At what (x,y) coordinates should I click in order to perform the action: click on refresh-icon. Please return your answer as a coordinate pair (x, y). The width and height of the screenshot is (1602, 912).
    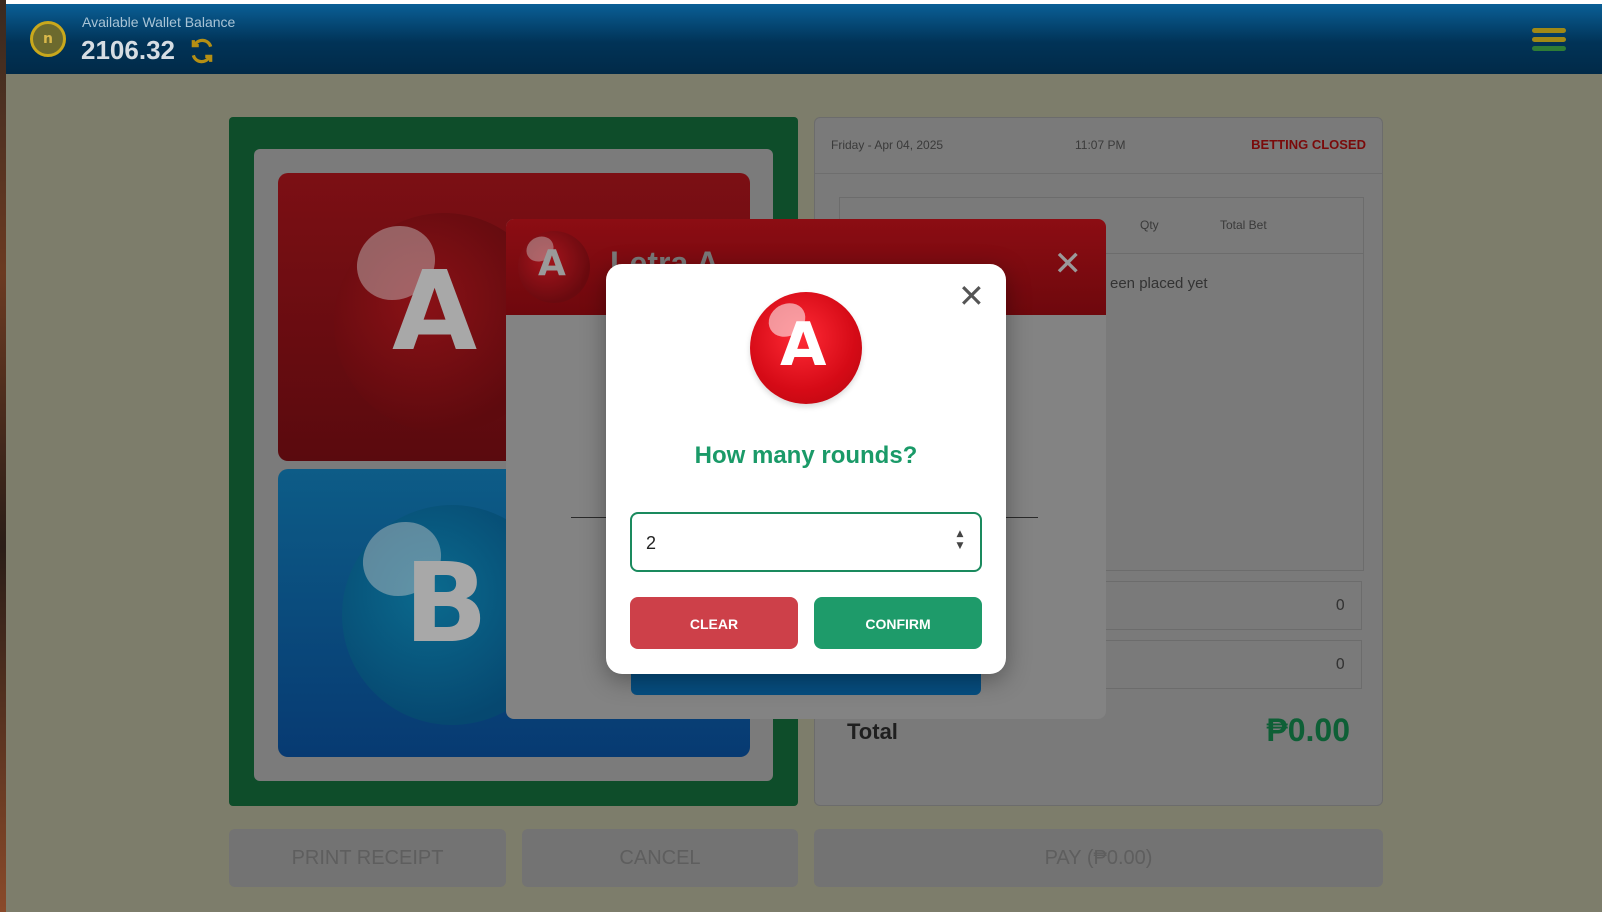
    Looking at the image, I should click on (202, 51).